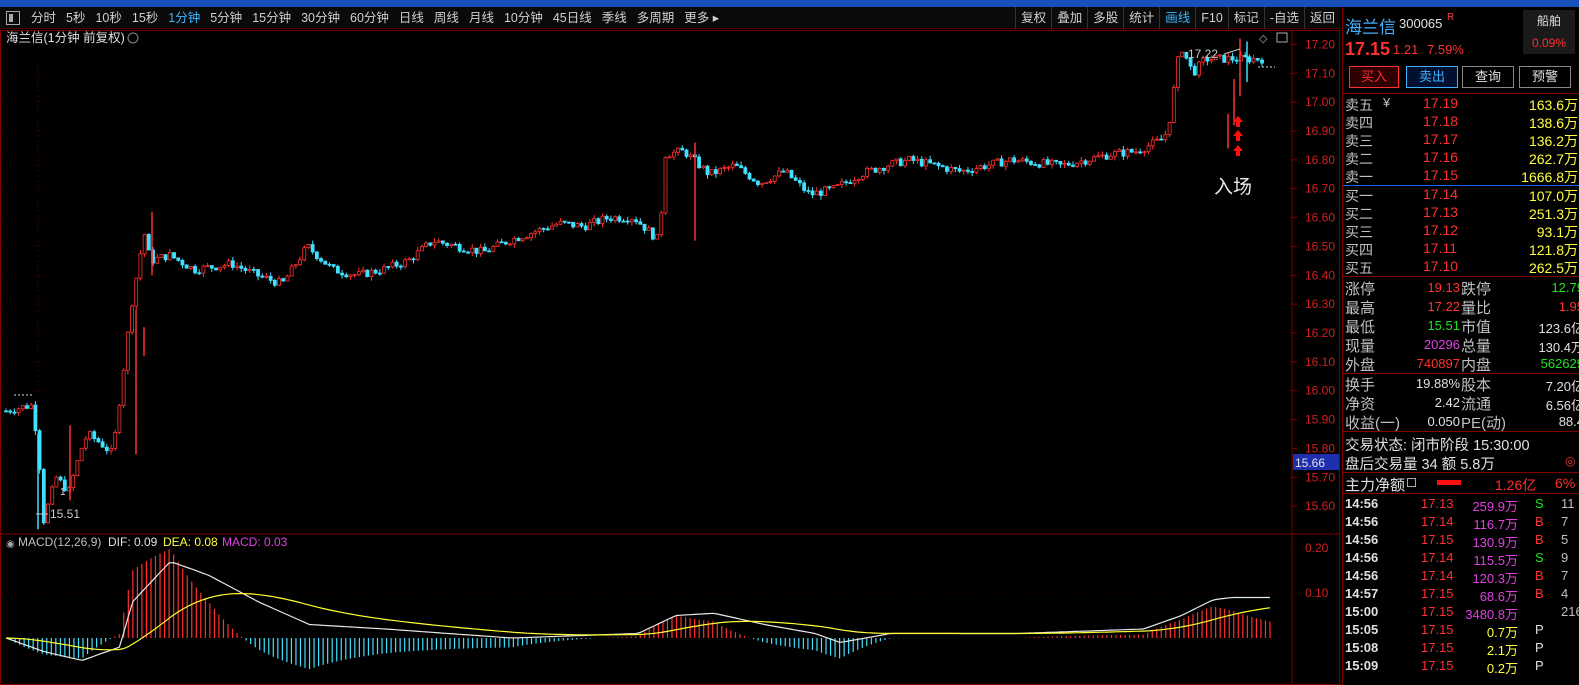 The height and width of the screenshot is (685, 1579). I want to click on ask-row: 卖四 17.18 138.6万, so click(1461, 122).